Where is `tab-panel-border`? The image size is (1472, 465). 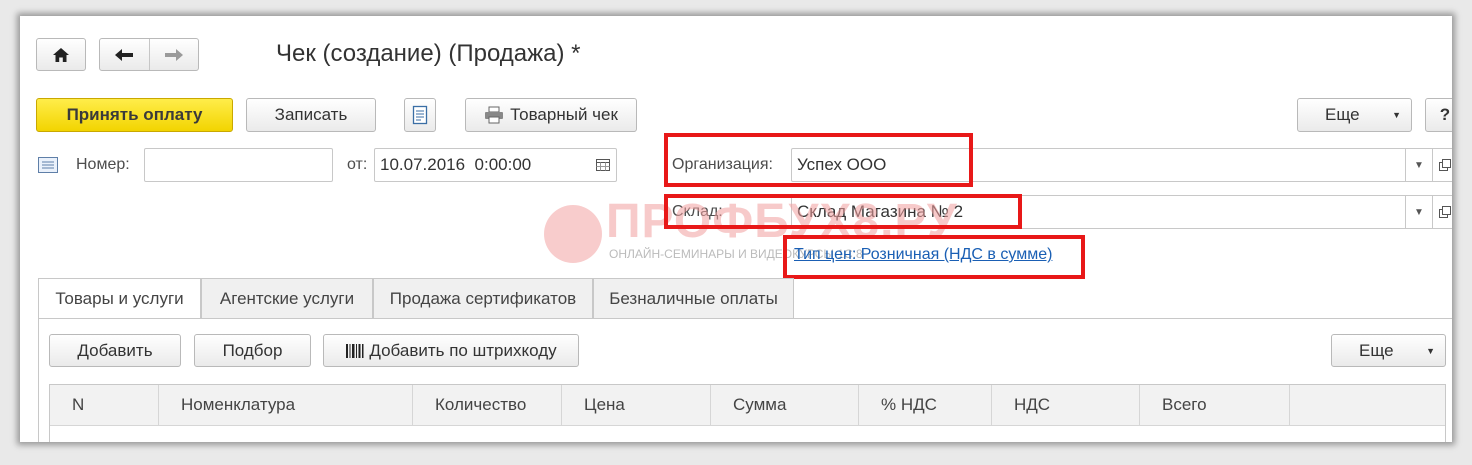 tab-panel-border is located at coordinates (745, 318).